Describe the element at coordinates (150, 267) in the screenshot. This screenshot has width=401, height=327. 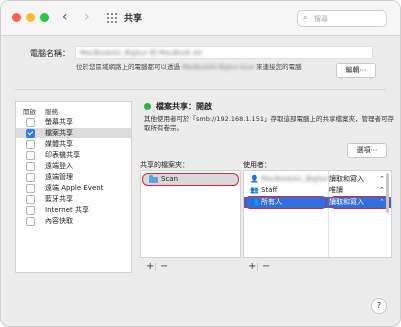
I see `add-folder-button: +` at that location.